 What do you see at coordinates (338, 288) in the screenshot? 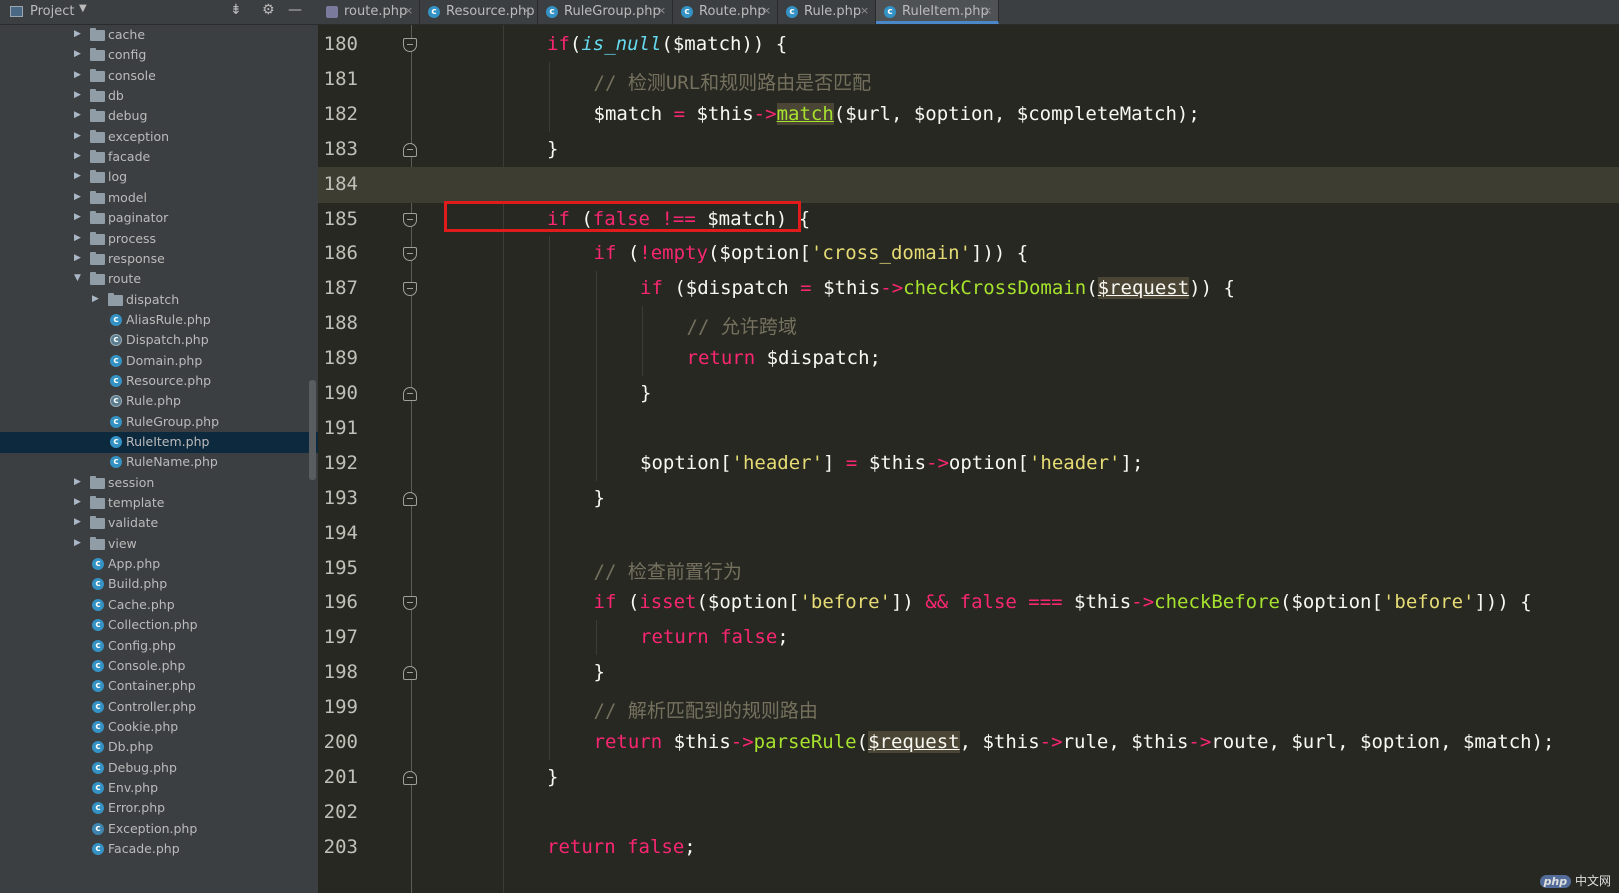
I see `line-number: 187` at bounding box center [338, 288].